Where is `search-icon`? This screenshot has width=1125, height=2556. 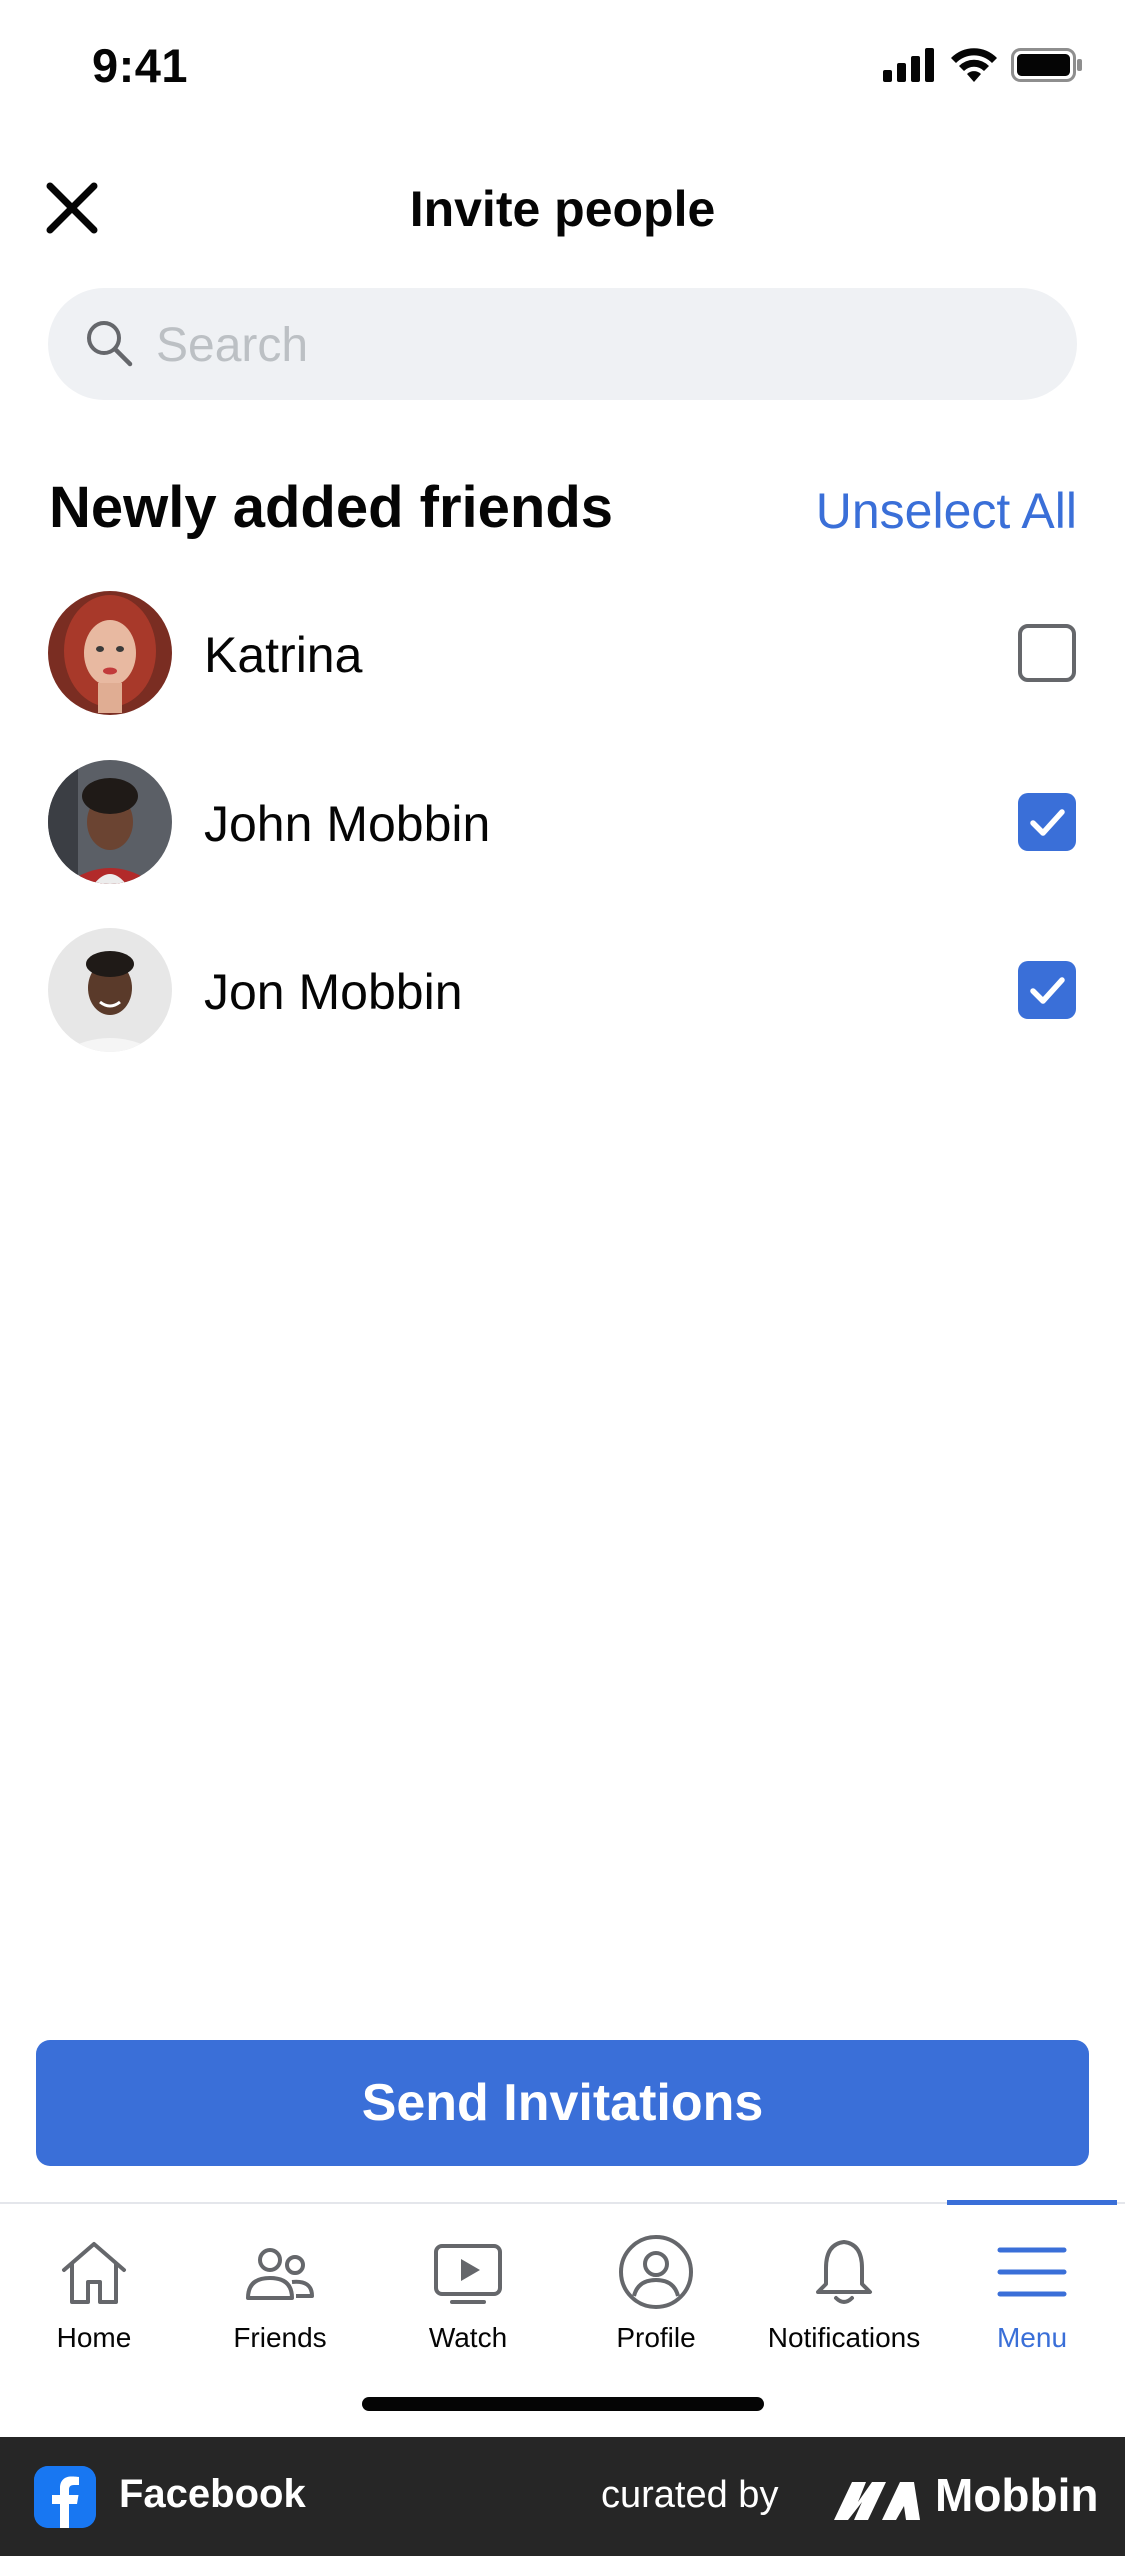
search-icon is located at coordinates (110, 344).